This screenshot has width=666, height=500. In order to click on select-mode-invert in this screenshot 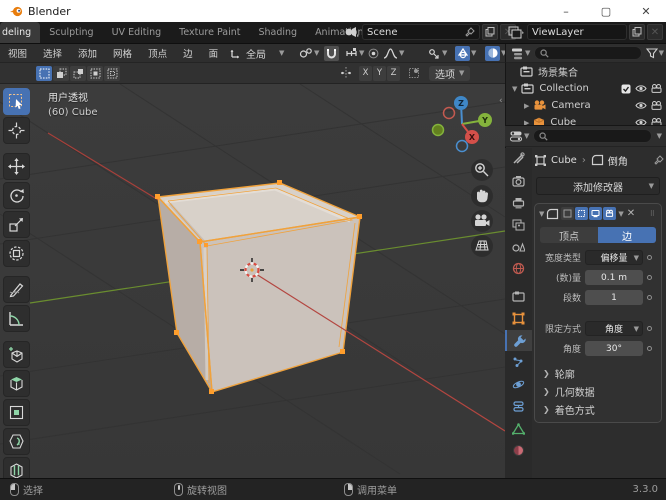, I will do `click(95, 73)`.